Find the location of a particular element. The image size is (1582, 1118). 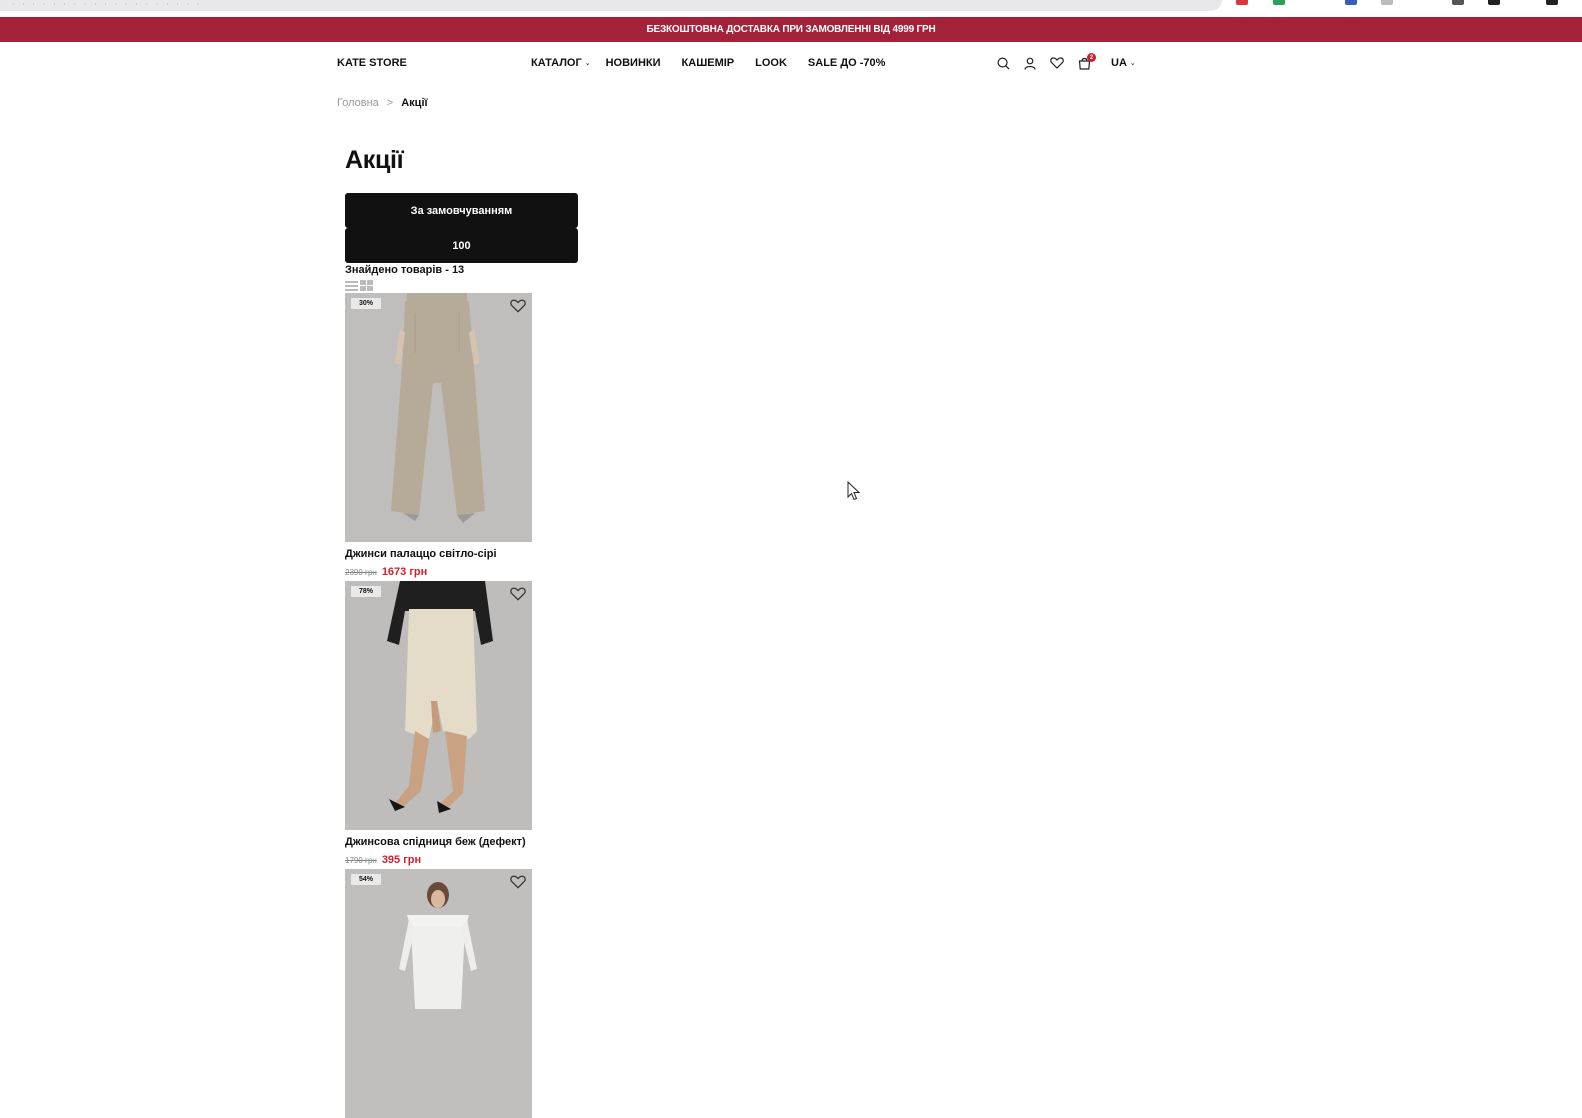

browser-toolbar: · · · · · · · · · · · · · · · · · · · is located at coordinates (791, 9).